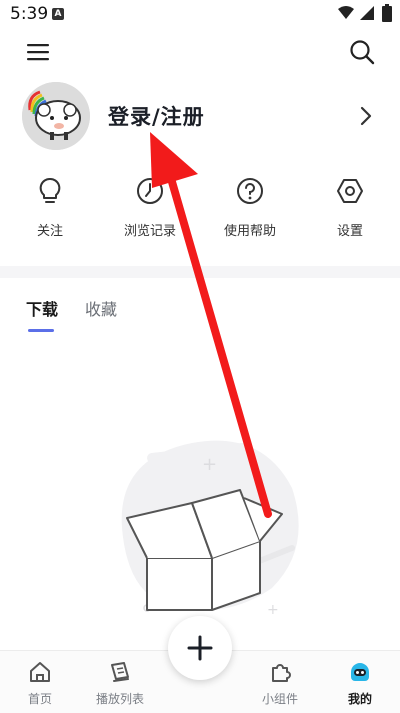 This screenshot has height=713, width=400. Describe the element at coordinates (346, 12) in the screenshot. I see `wifi-icon` at that location.